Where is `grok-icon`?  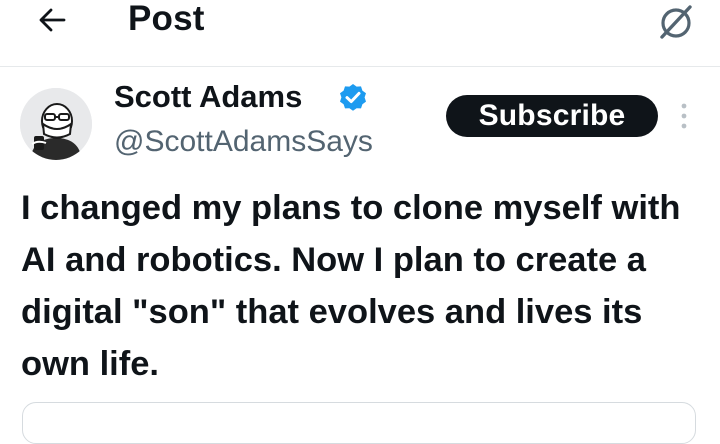
grok-icon is located at coordinates (676, 22).